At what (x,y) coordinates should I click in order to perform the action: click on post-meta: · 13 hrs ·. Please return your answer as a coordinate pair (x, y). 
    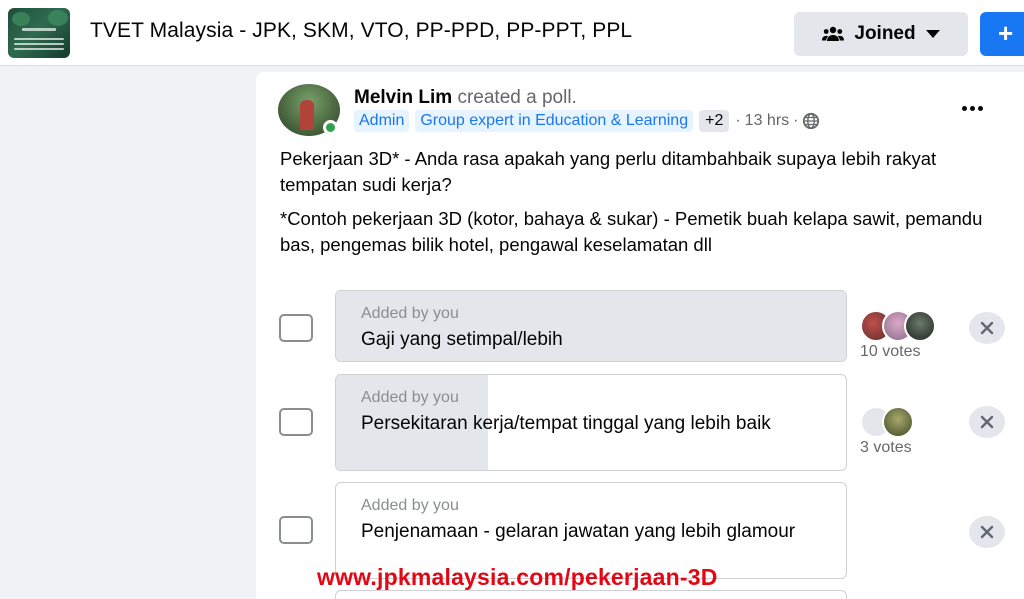
    Looking at the image, I should click on (777, 121).